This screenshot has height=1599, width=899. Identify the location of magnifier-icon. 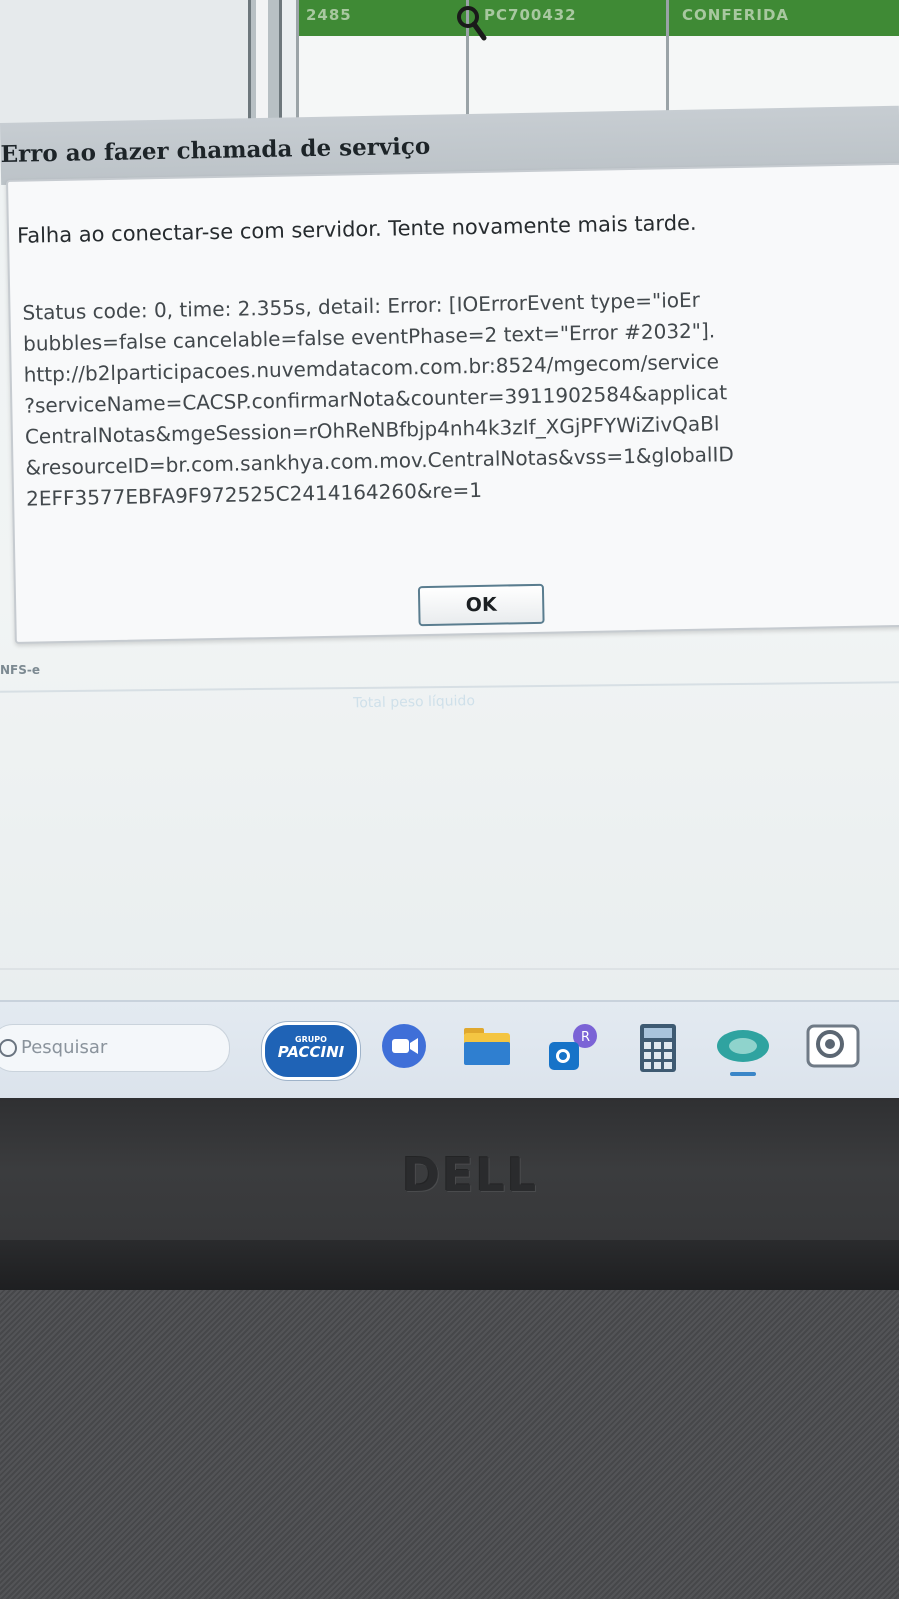
(471, 22).